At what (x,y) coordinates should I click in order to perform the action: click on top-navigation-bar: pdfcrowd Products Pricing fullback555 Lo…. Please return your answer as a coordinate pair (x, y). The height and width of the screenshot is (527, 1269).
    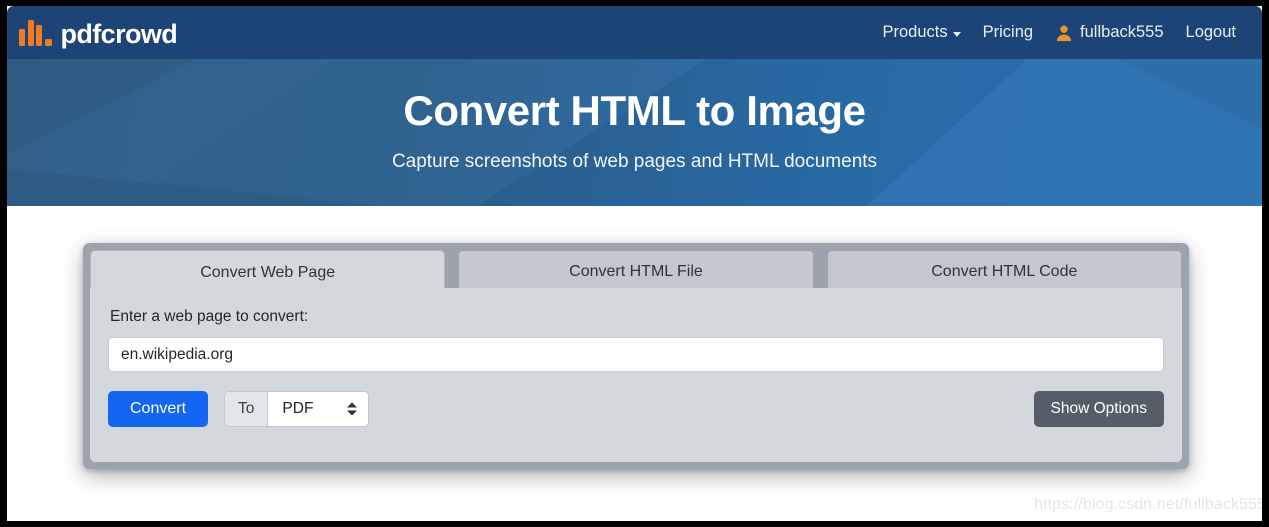
    Looking at the image, I should click on (634, 32).